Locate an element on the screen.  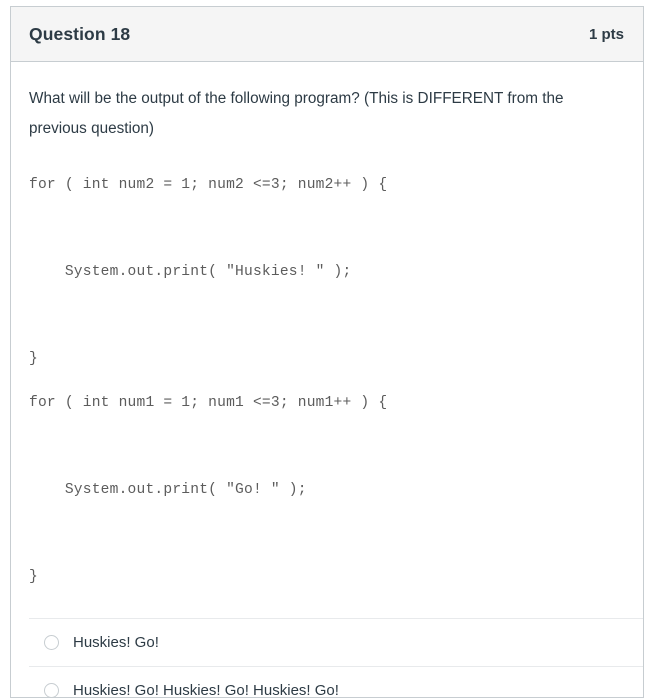
answer-option-2: Huskies! Go! Huskies! Go! Huskies! Go! is located at coordinates (336, 682).